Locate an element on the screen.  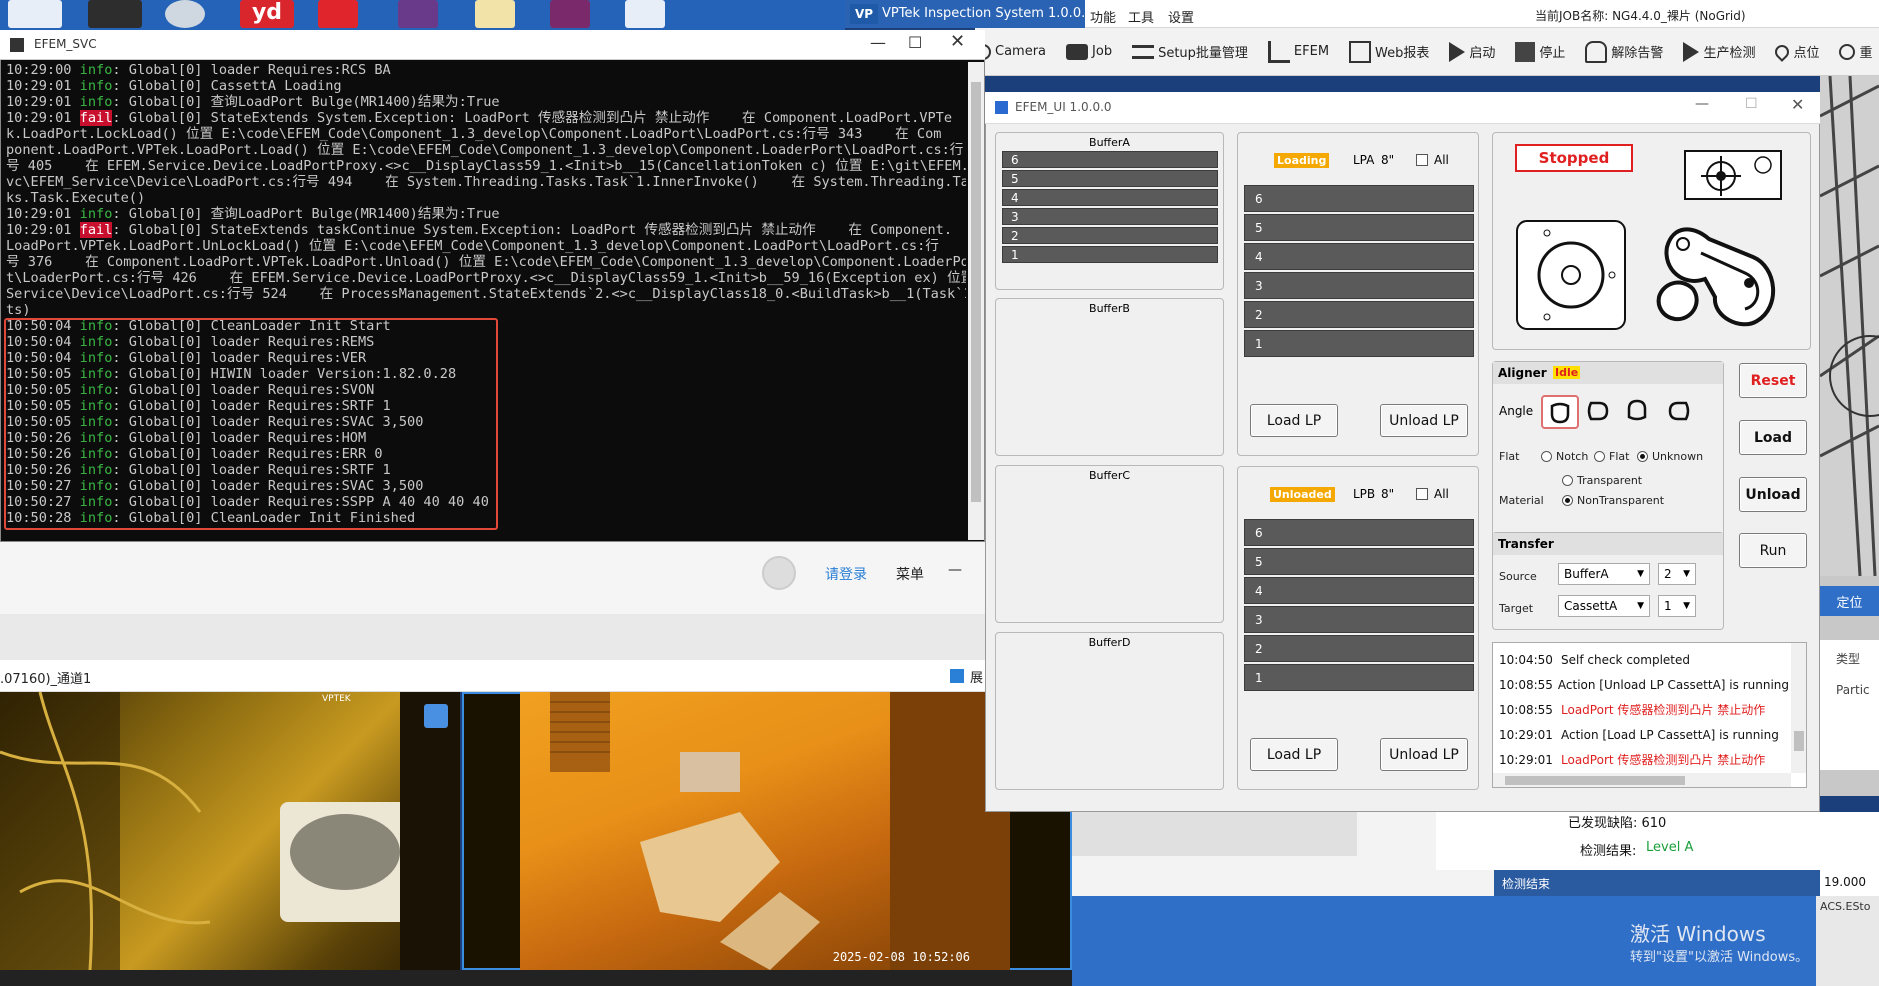
angle-0-button is located at coordinates (1560, 412).